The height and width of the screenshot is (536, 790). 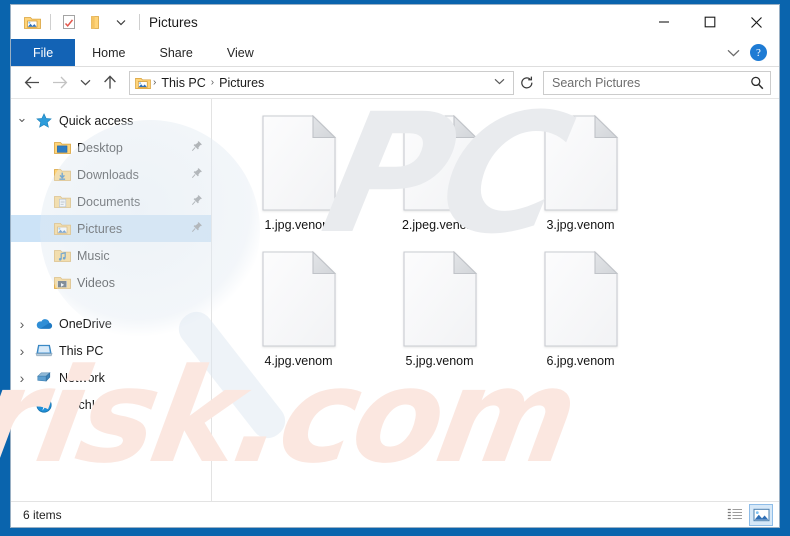 I want to click on recent-locations-button, so click(x=85, y=83).